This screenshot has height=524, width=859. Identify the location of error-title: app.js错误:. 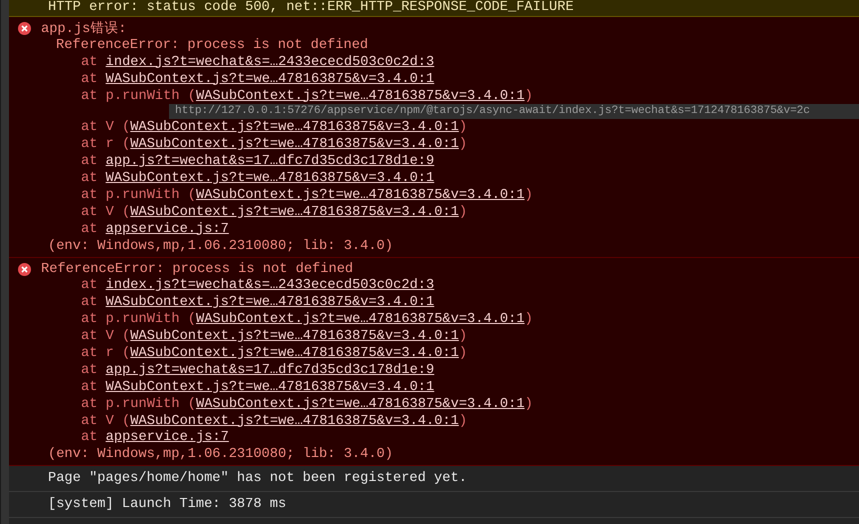
(83, 29).